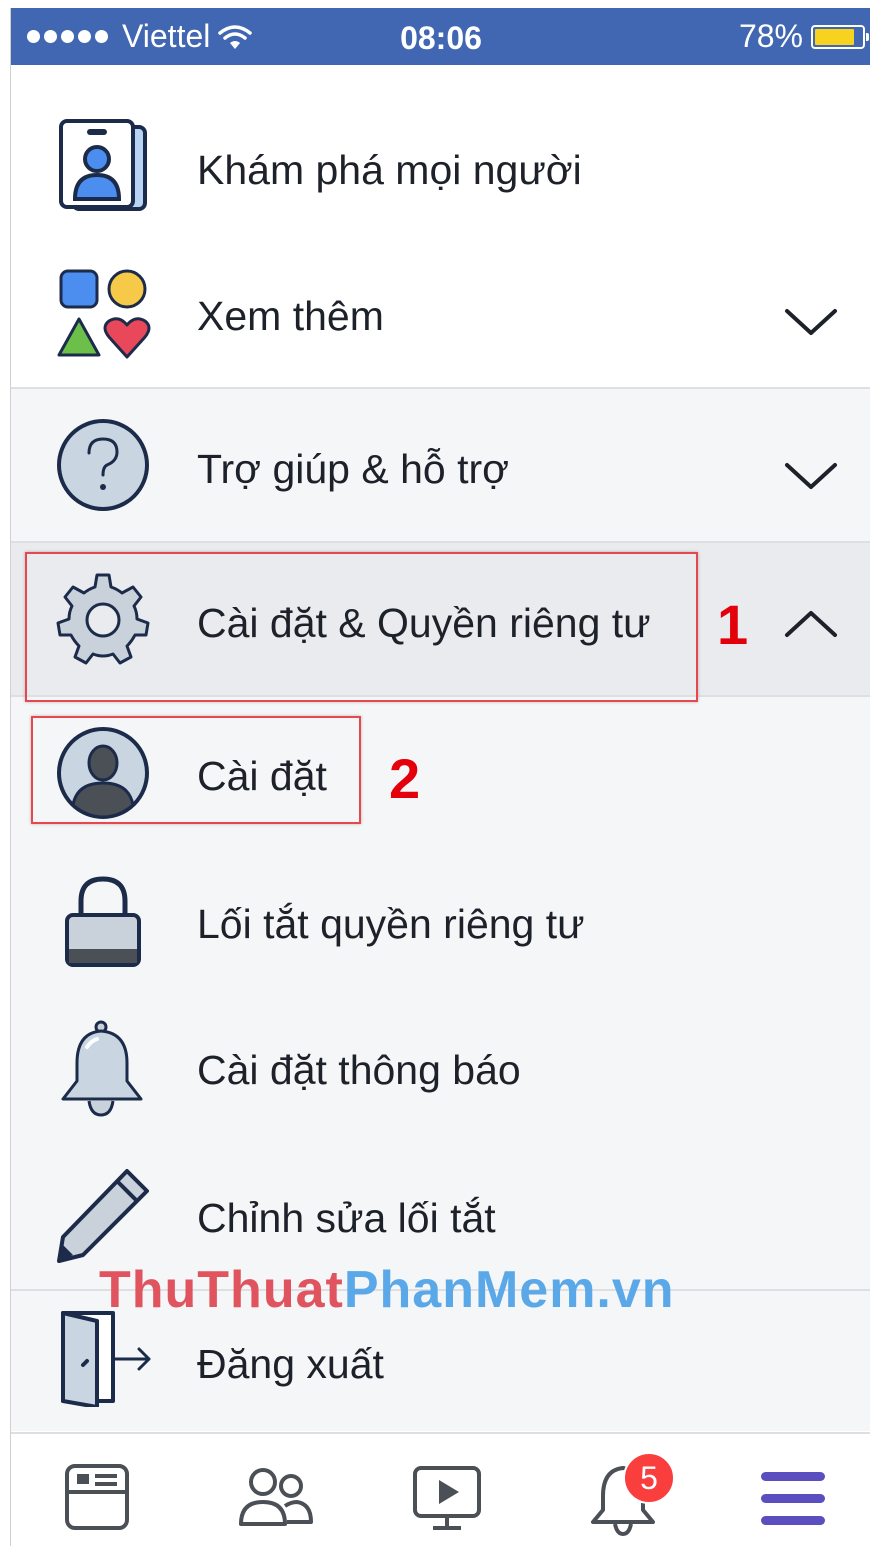 The width and height of the screenshot is (870, 1546). What do you see at coordinates (733, 624) in the screenshot?
I see `annotation-number-1: 1` at bounding box center [733, 624].